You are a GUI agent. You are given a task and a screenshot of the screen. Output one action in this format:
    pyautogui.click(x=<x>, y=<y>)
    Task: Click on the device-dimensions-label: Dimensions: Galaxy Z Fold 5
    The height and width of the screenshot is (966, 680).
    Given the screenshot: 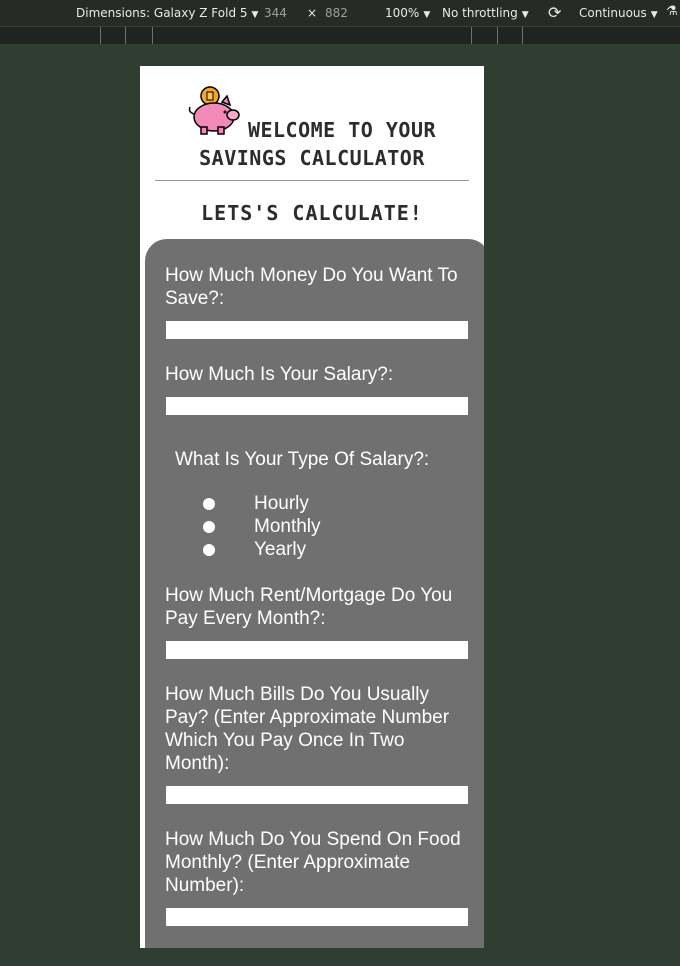 What is the action you would take?
    pyautogui.click(x=162, y=13)
    